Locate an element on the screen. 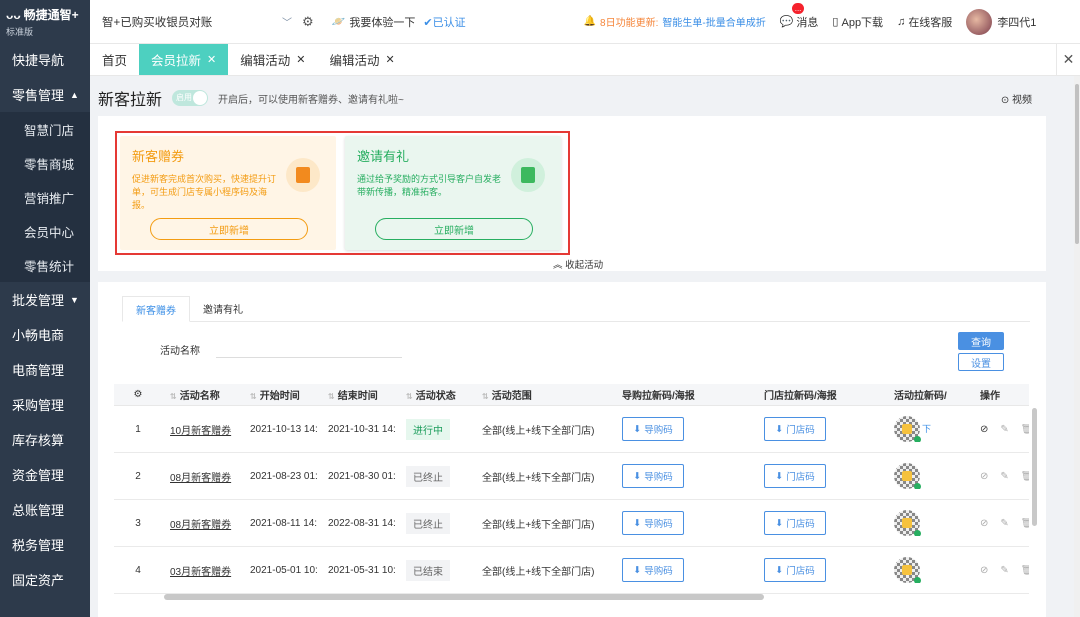 This screenshot has width=1080, height=617. column-settings-icon: ⚙ is located at coordinates (138, 394).